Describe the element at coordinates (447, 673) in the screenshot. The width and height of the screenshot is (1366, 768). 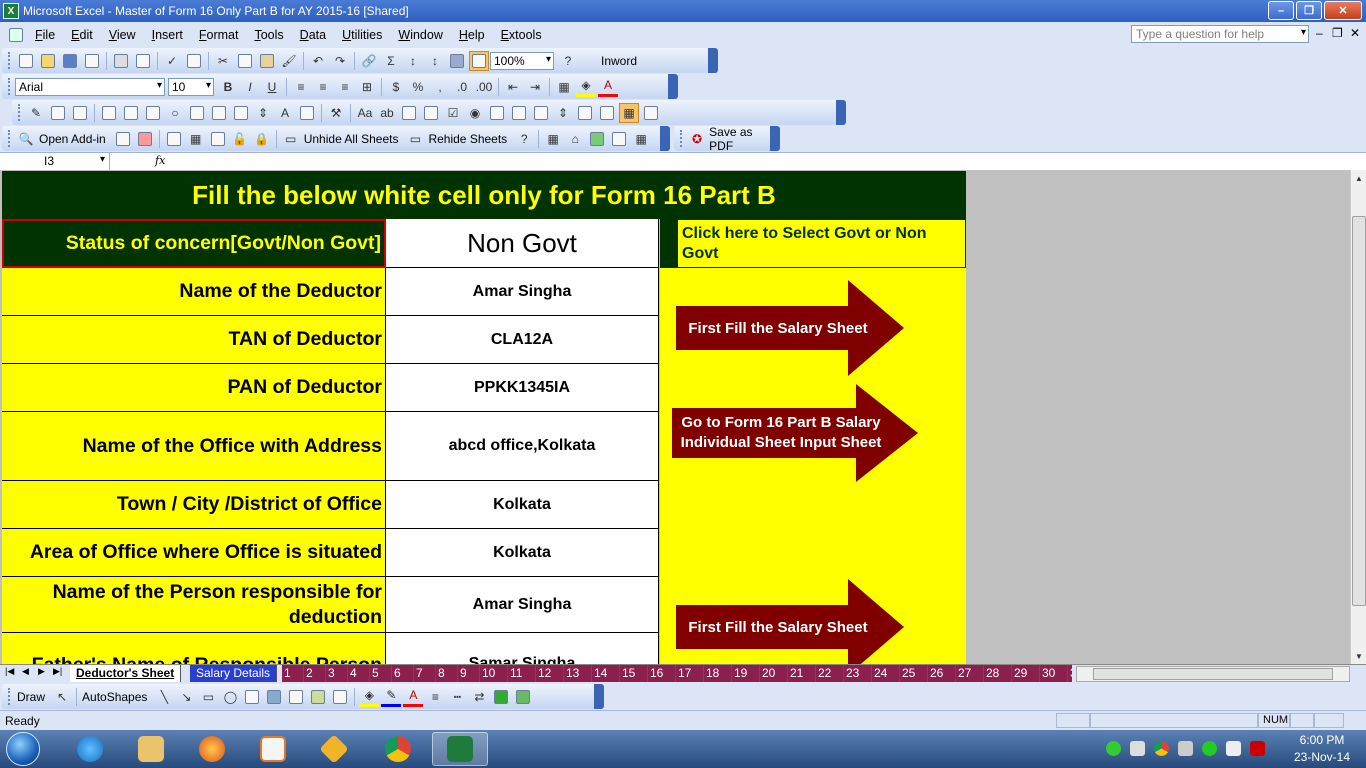
I see `tab-sheet-8: 8` at that location.